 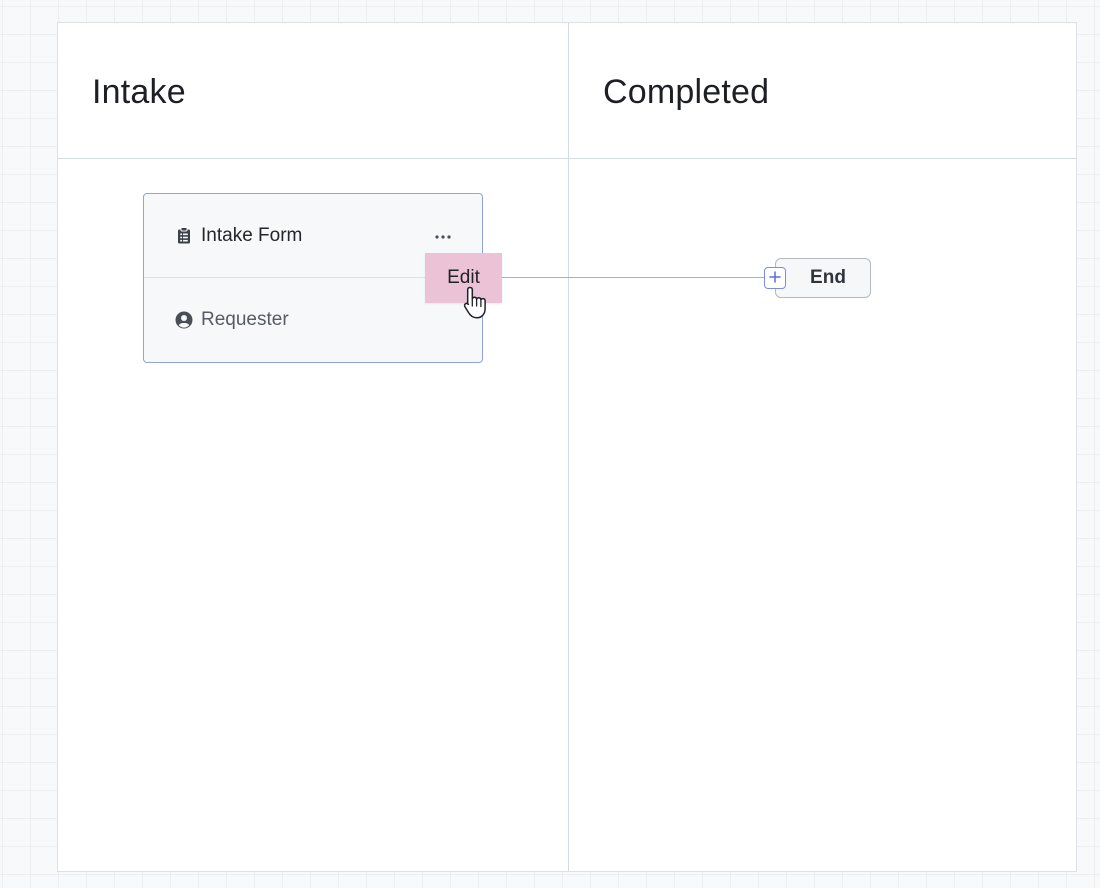 What do you see at coordinates (476, 303) in the screenshot?
I see `hand-pointer-icon` at bounding box center [476, 303].